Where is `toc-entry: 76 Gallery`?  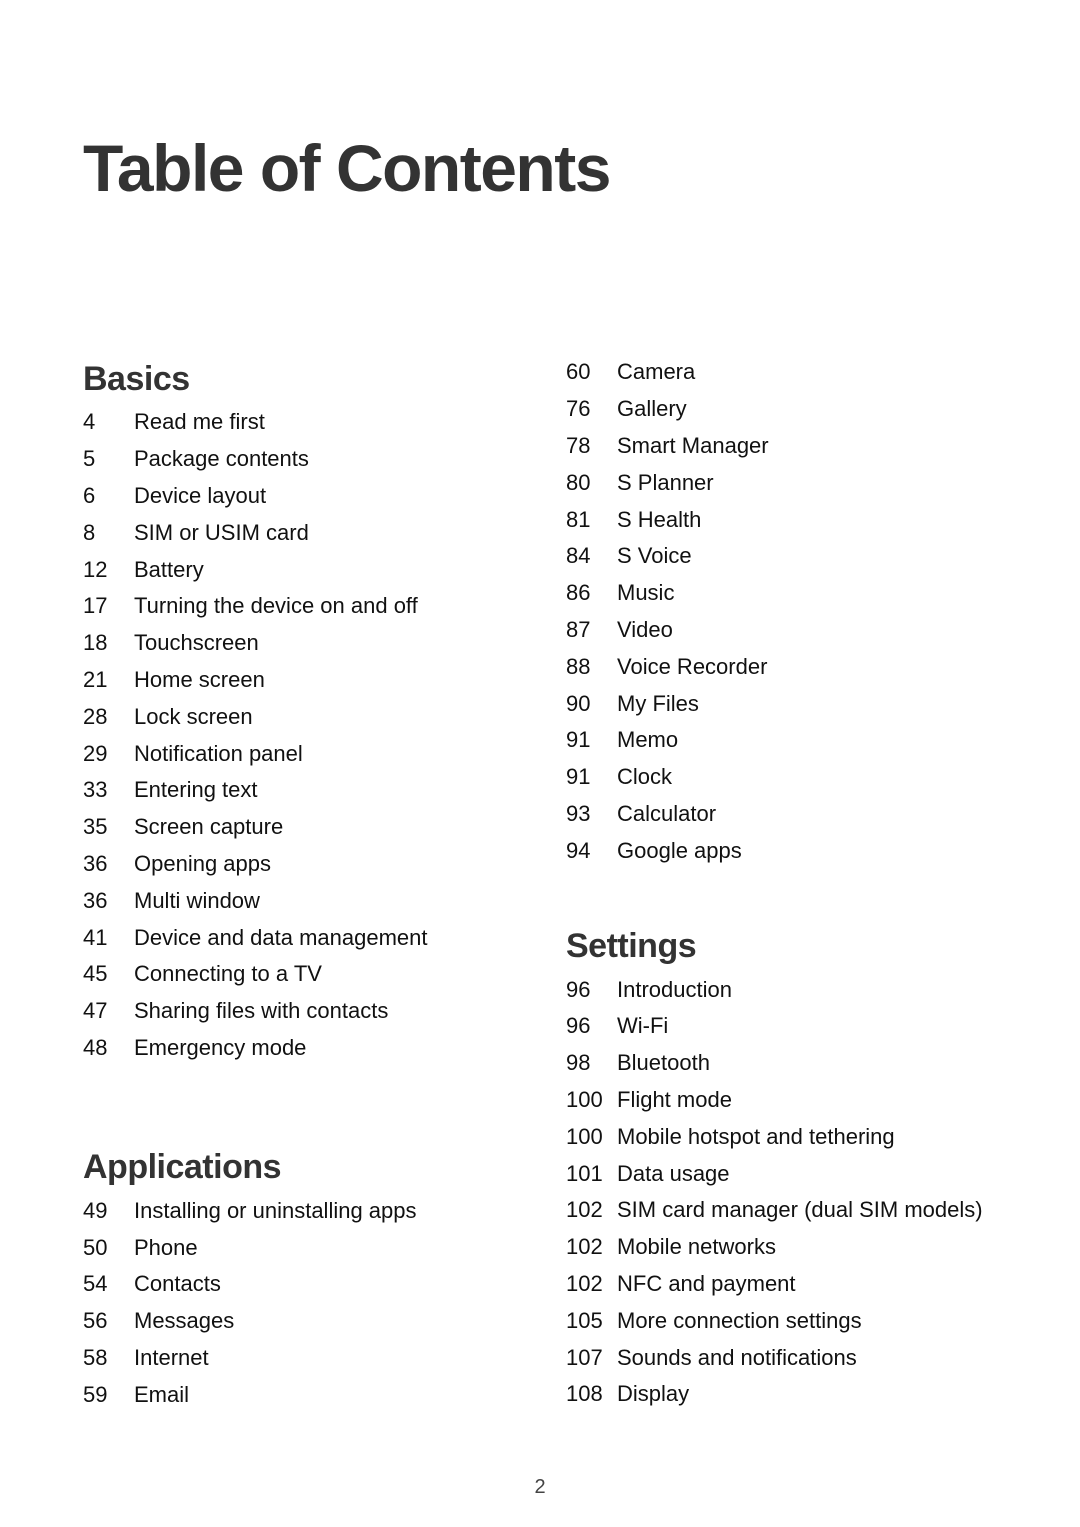
toc-entry: 76 Gallery is located at coordinates (796, 409).